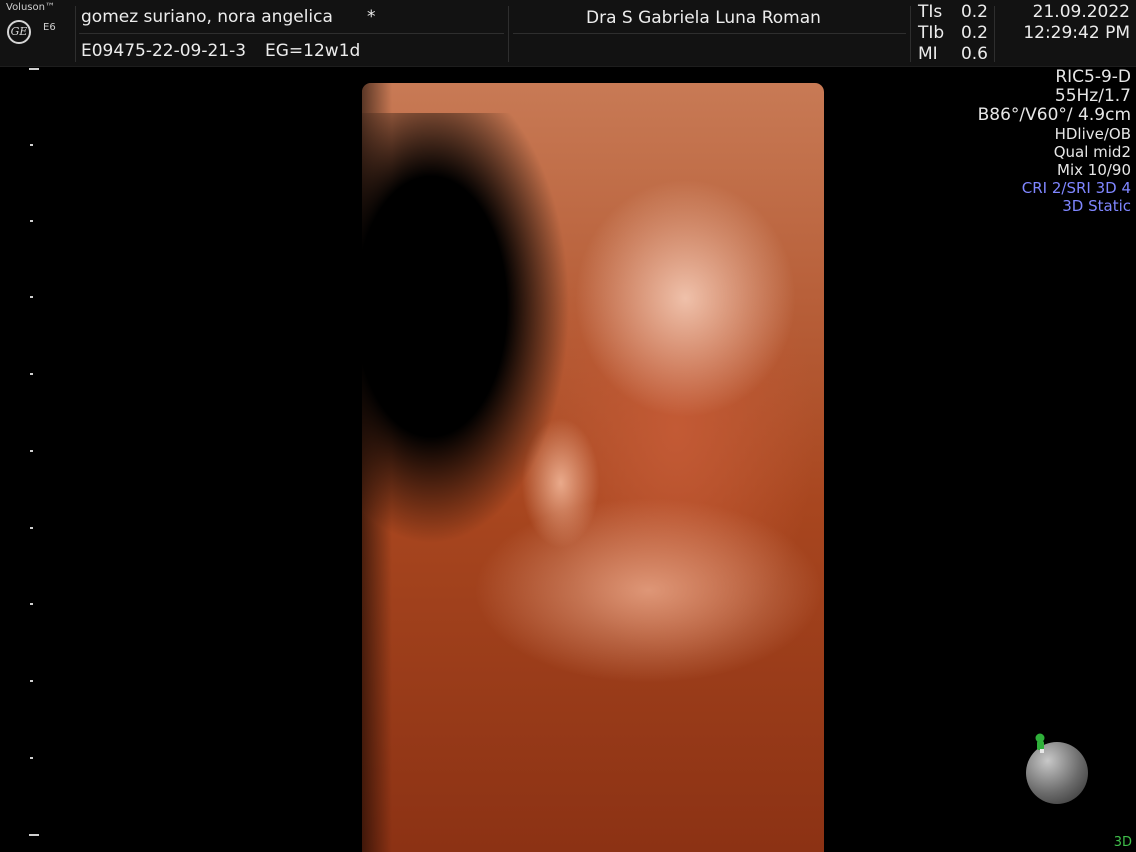 The height and width of the screenshot is (852, 1136). I want to click on render-mode: HDlive/OB, so click(1092, 134).